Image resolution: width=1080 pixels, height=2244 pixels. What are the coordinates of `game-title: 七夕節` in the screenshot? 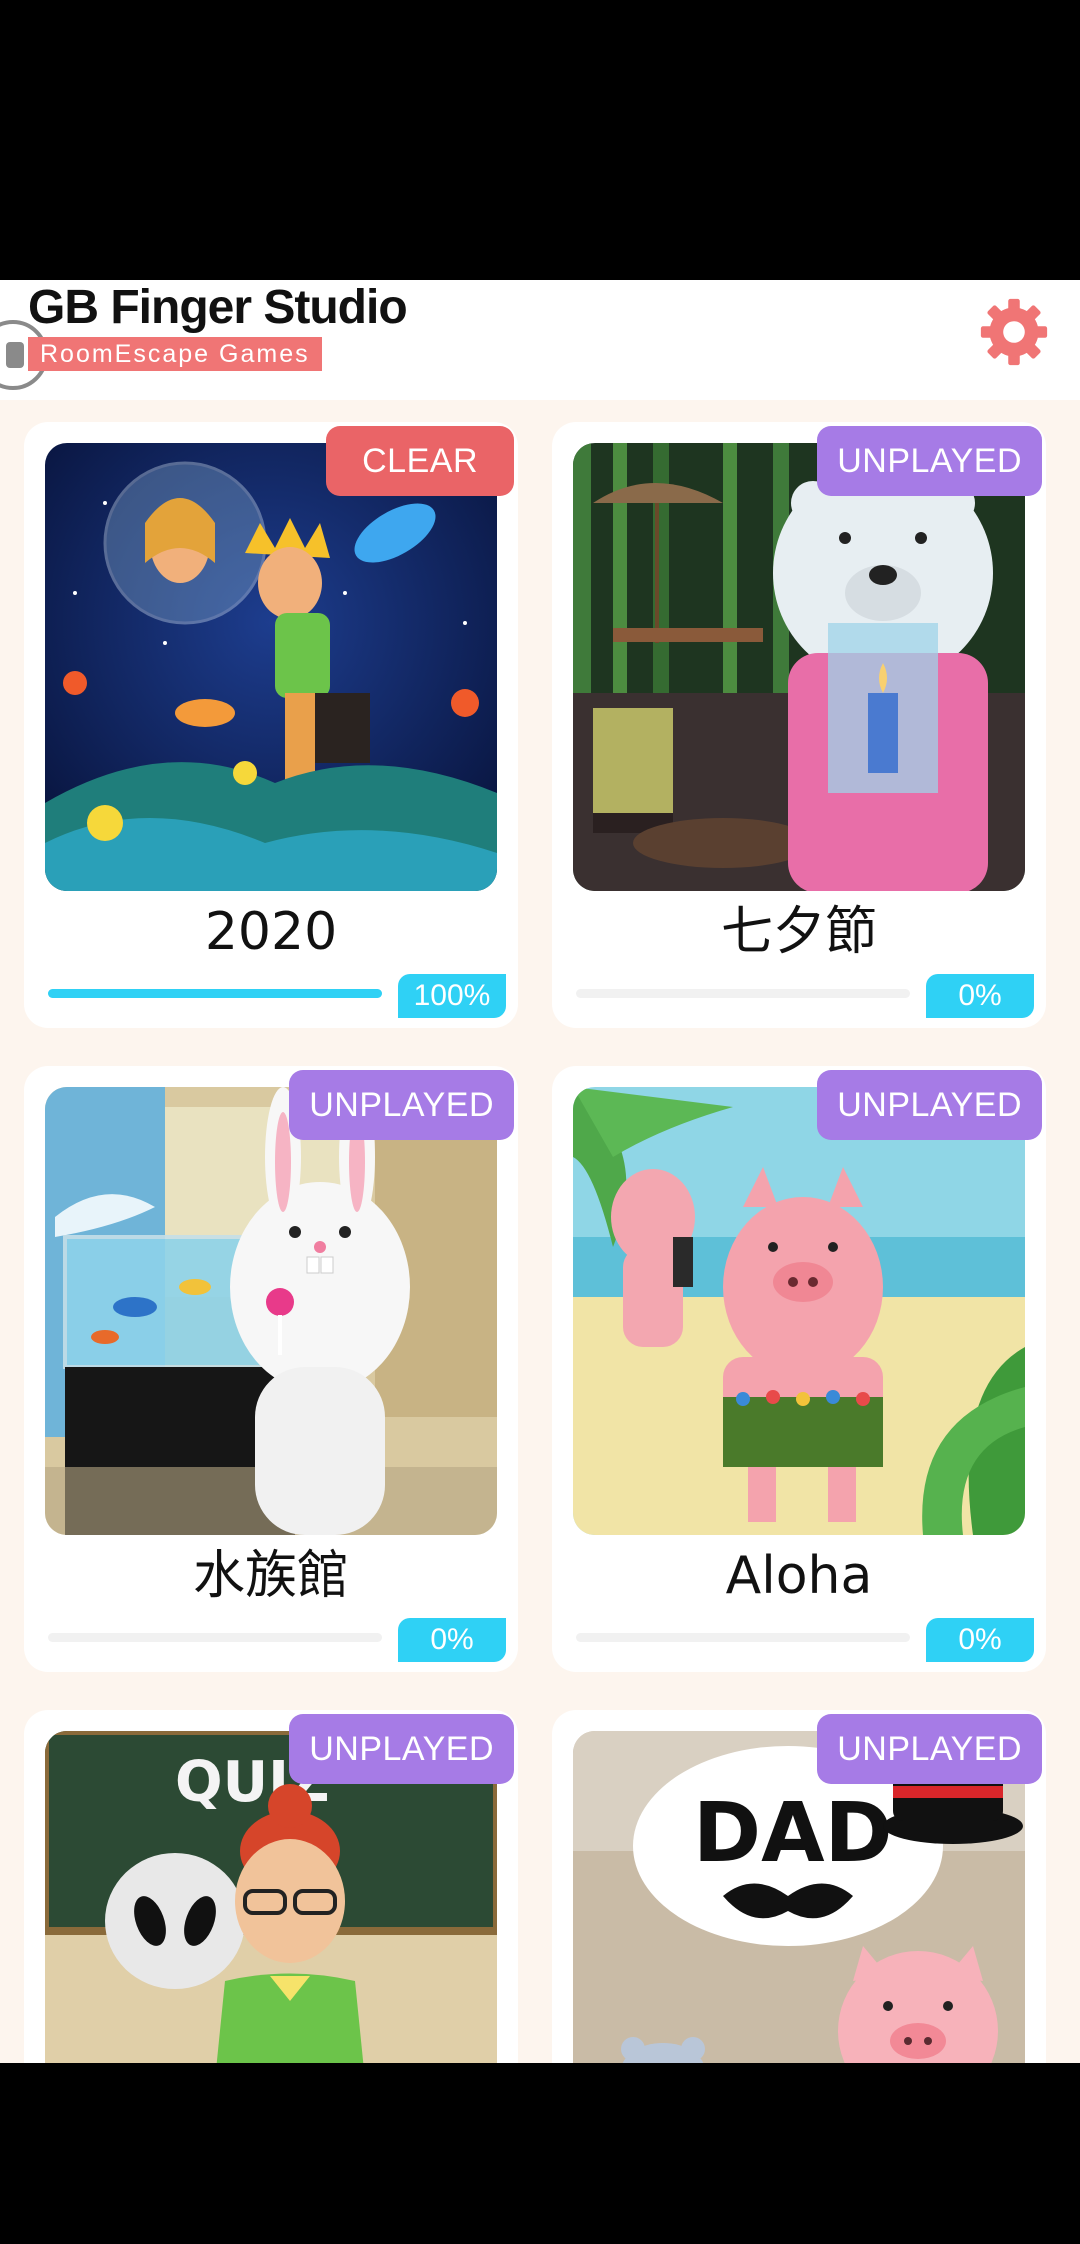 It's located at (798, 932).